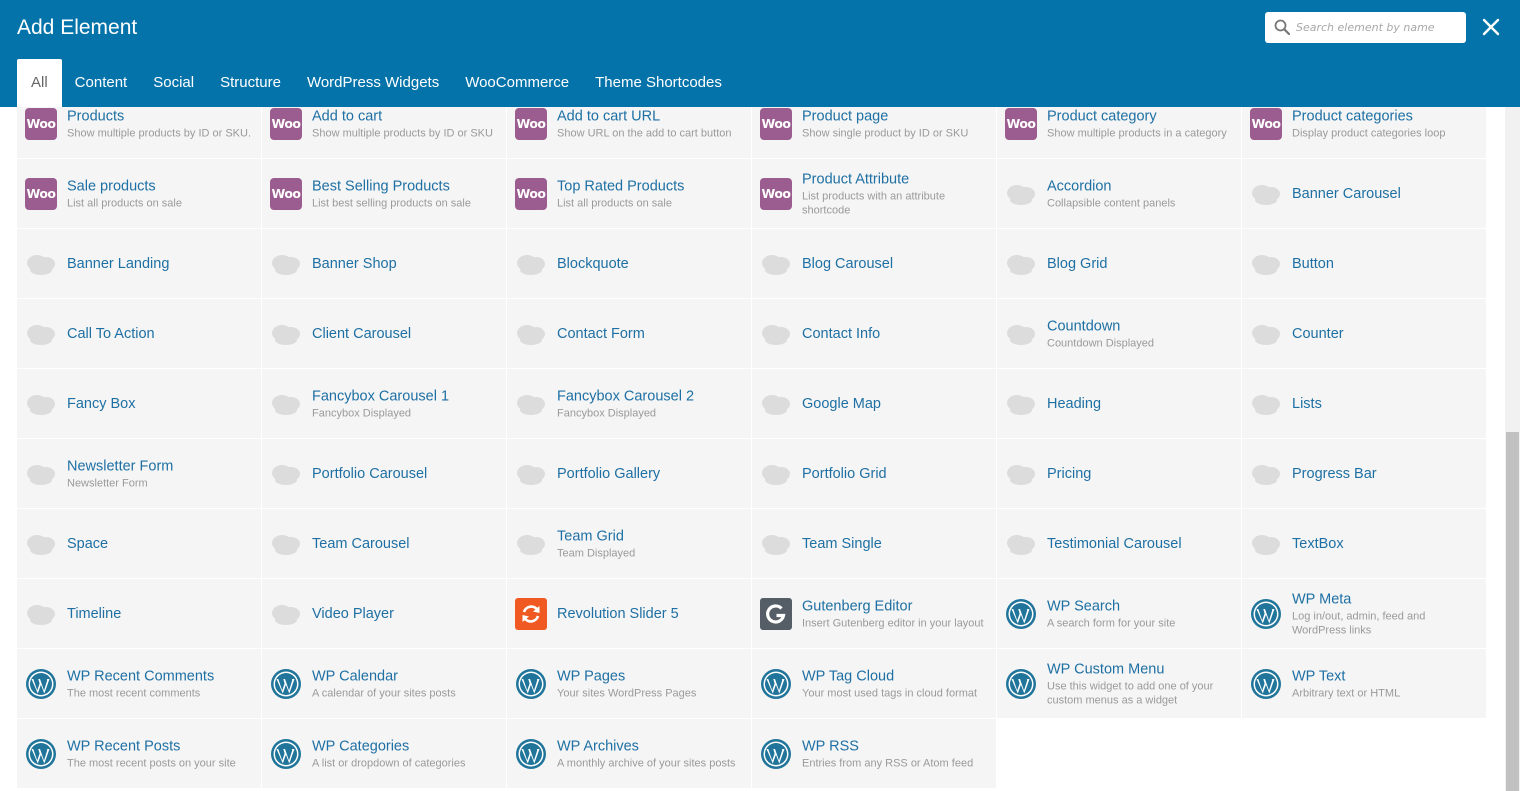 This screenshot has width=1520, height=791. What do you see at coordinates (874, 544) in the screenshot?
I see `element-item-team-single: Team Single` at bounding box center [874, 544].